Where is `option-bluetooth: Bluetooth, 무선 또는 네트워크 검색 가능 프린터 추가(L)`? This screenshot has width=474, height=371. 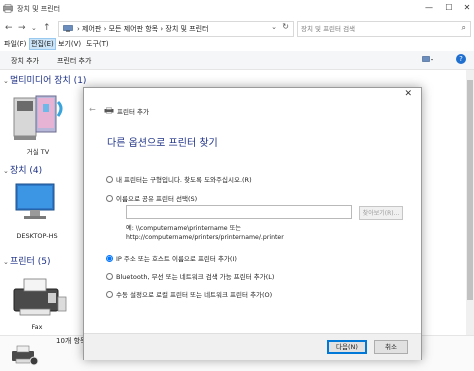 option-bluetooth: Bluetooth, 무선 또는 네트워크 검색 가능 프린터 추가(L) is located at coordinates (190, 276).